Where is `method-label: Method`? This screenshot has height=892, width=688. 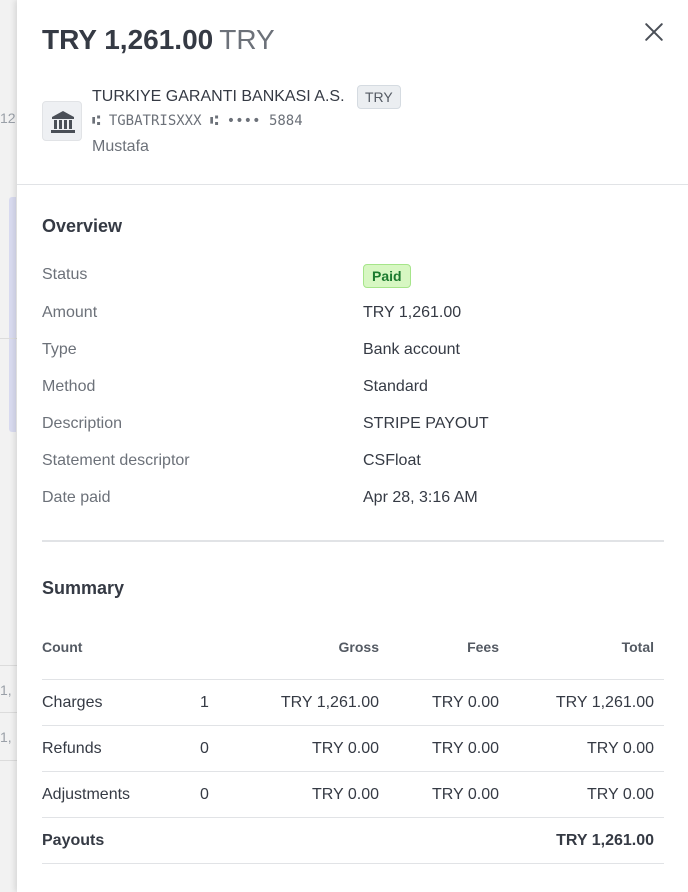
method-label: Method is located at coordinates (69, 386).